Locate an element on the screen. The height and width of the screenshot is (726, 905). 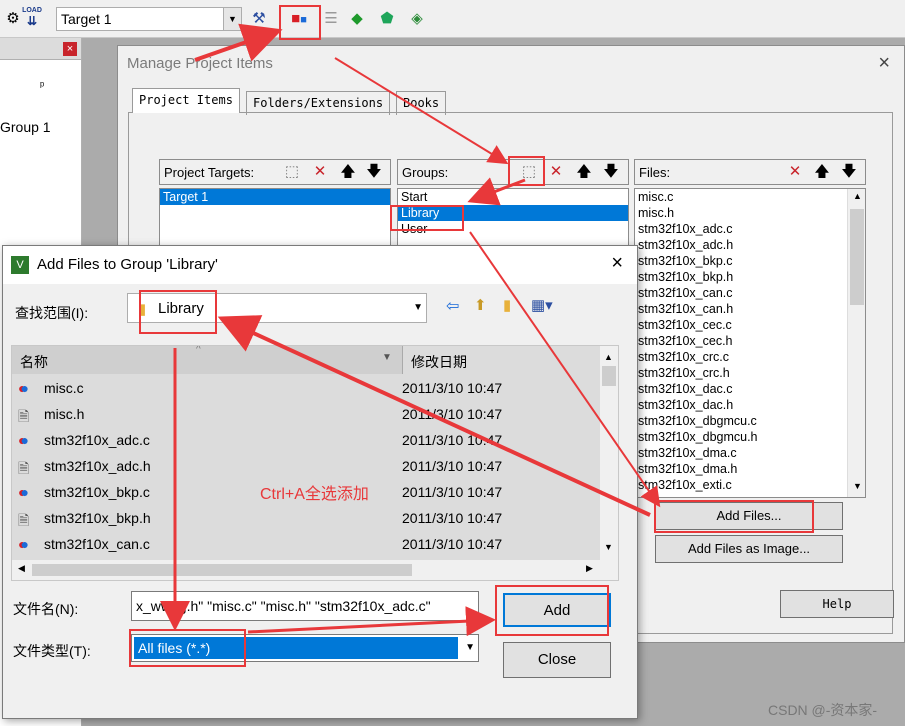
tab-project-items: Project Items is located at coordinates (186, 100).